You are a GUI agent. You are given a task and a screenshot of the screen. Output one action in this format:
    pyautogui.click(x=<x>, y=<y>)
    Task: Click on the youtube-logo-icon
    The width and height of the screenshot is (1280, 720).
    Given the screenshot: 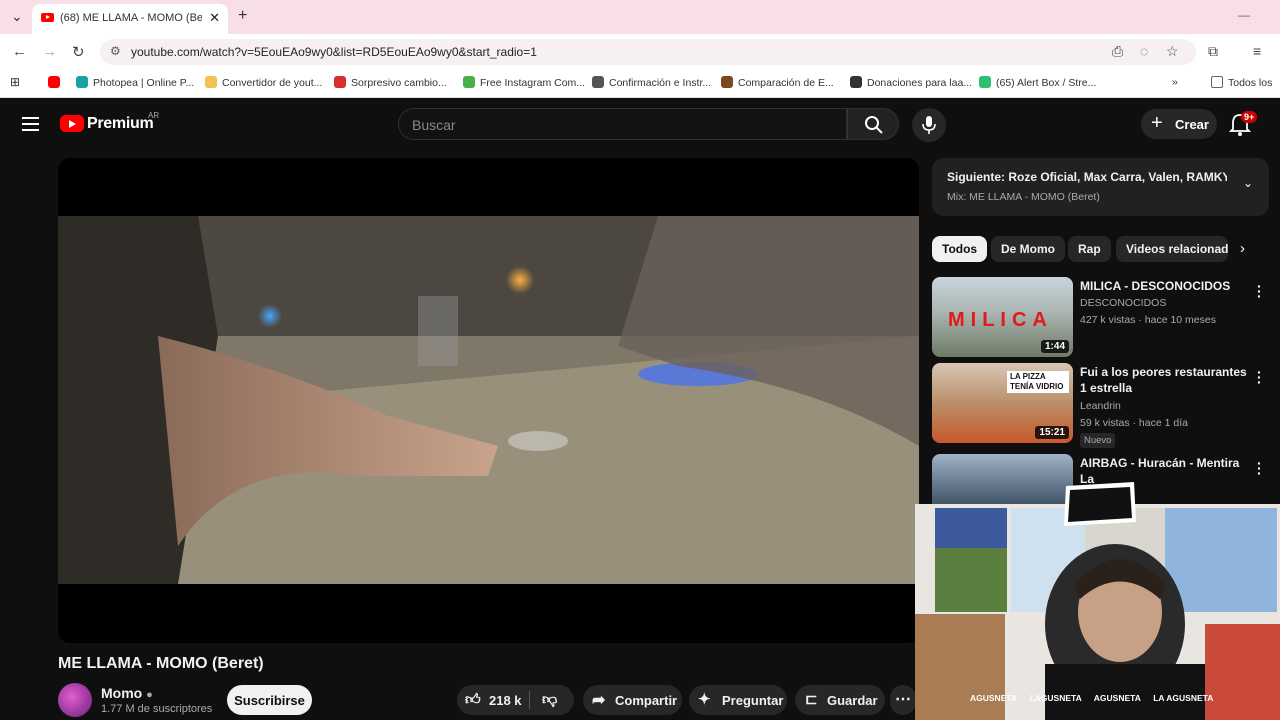 What is the action you would take?
    pyautogui.click(x=72, y=123)
    